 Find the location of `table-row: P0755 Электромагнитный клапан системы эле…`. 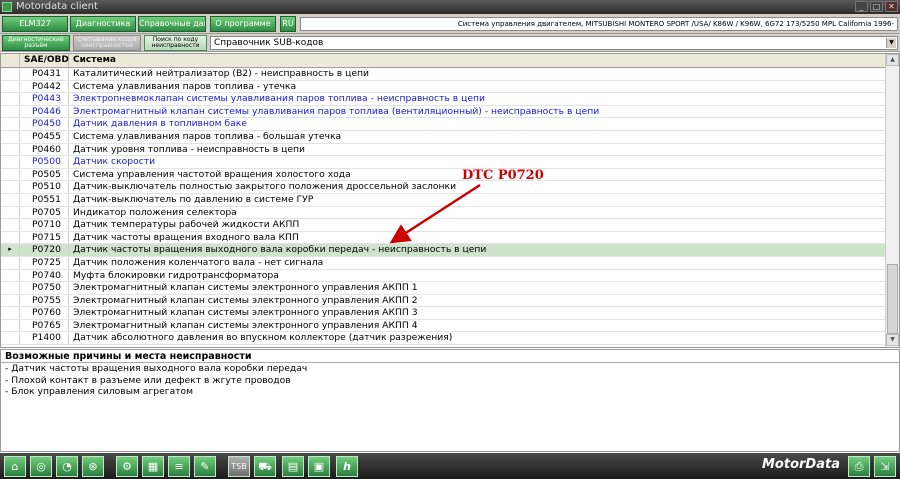

table-row: P0755 Электромагнитный клапан системы эле… is located at coordinates (443, 301).